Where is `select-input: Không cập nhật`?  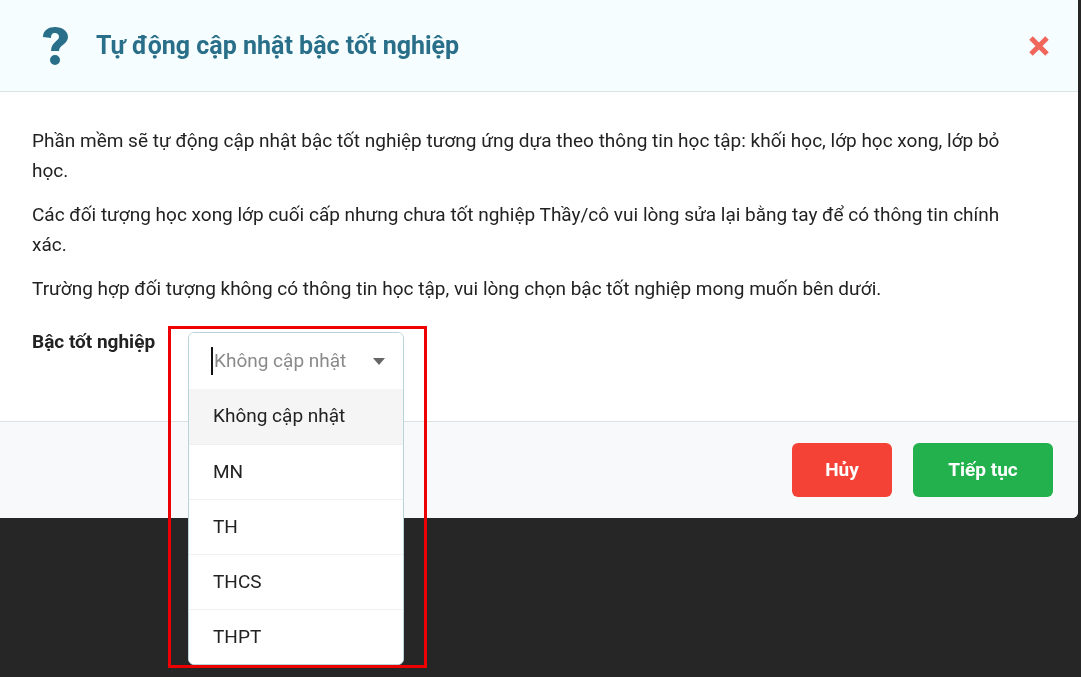 select-input: Không cập nhật is located at coordinates (286, 361).